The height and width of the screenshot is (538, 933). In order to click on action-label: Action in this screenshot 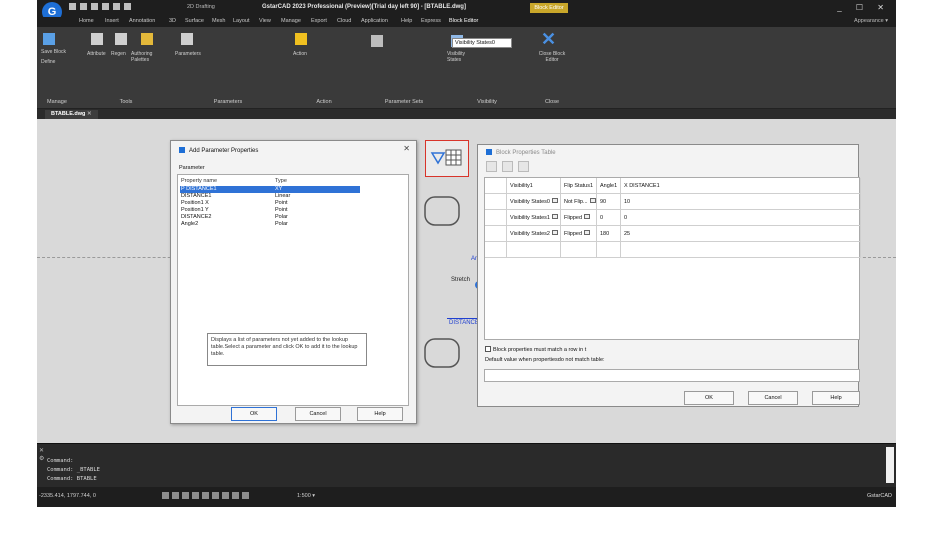, I will do `click(300, 54)`.